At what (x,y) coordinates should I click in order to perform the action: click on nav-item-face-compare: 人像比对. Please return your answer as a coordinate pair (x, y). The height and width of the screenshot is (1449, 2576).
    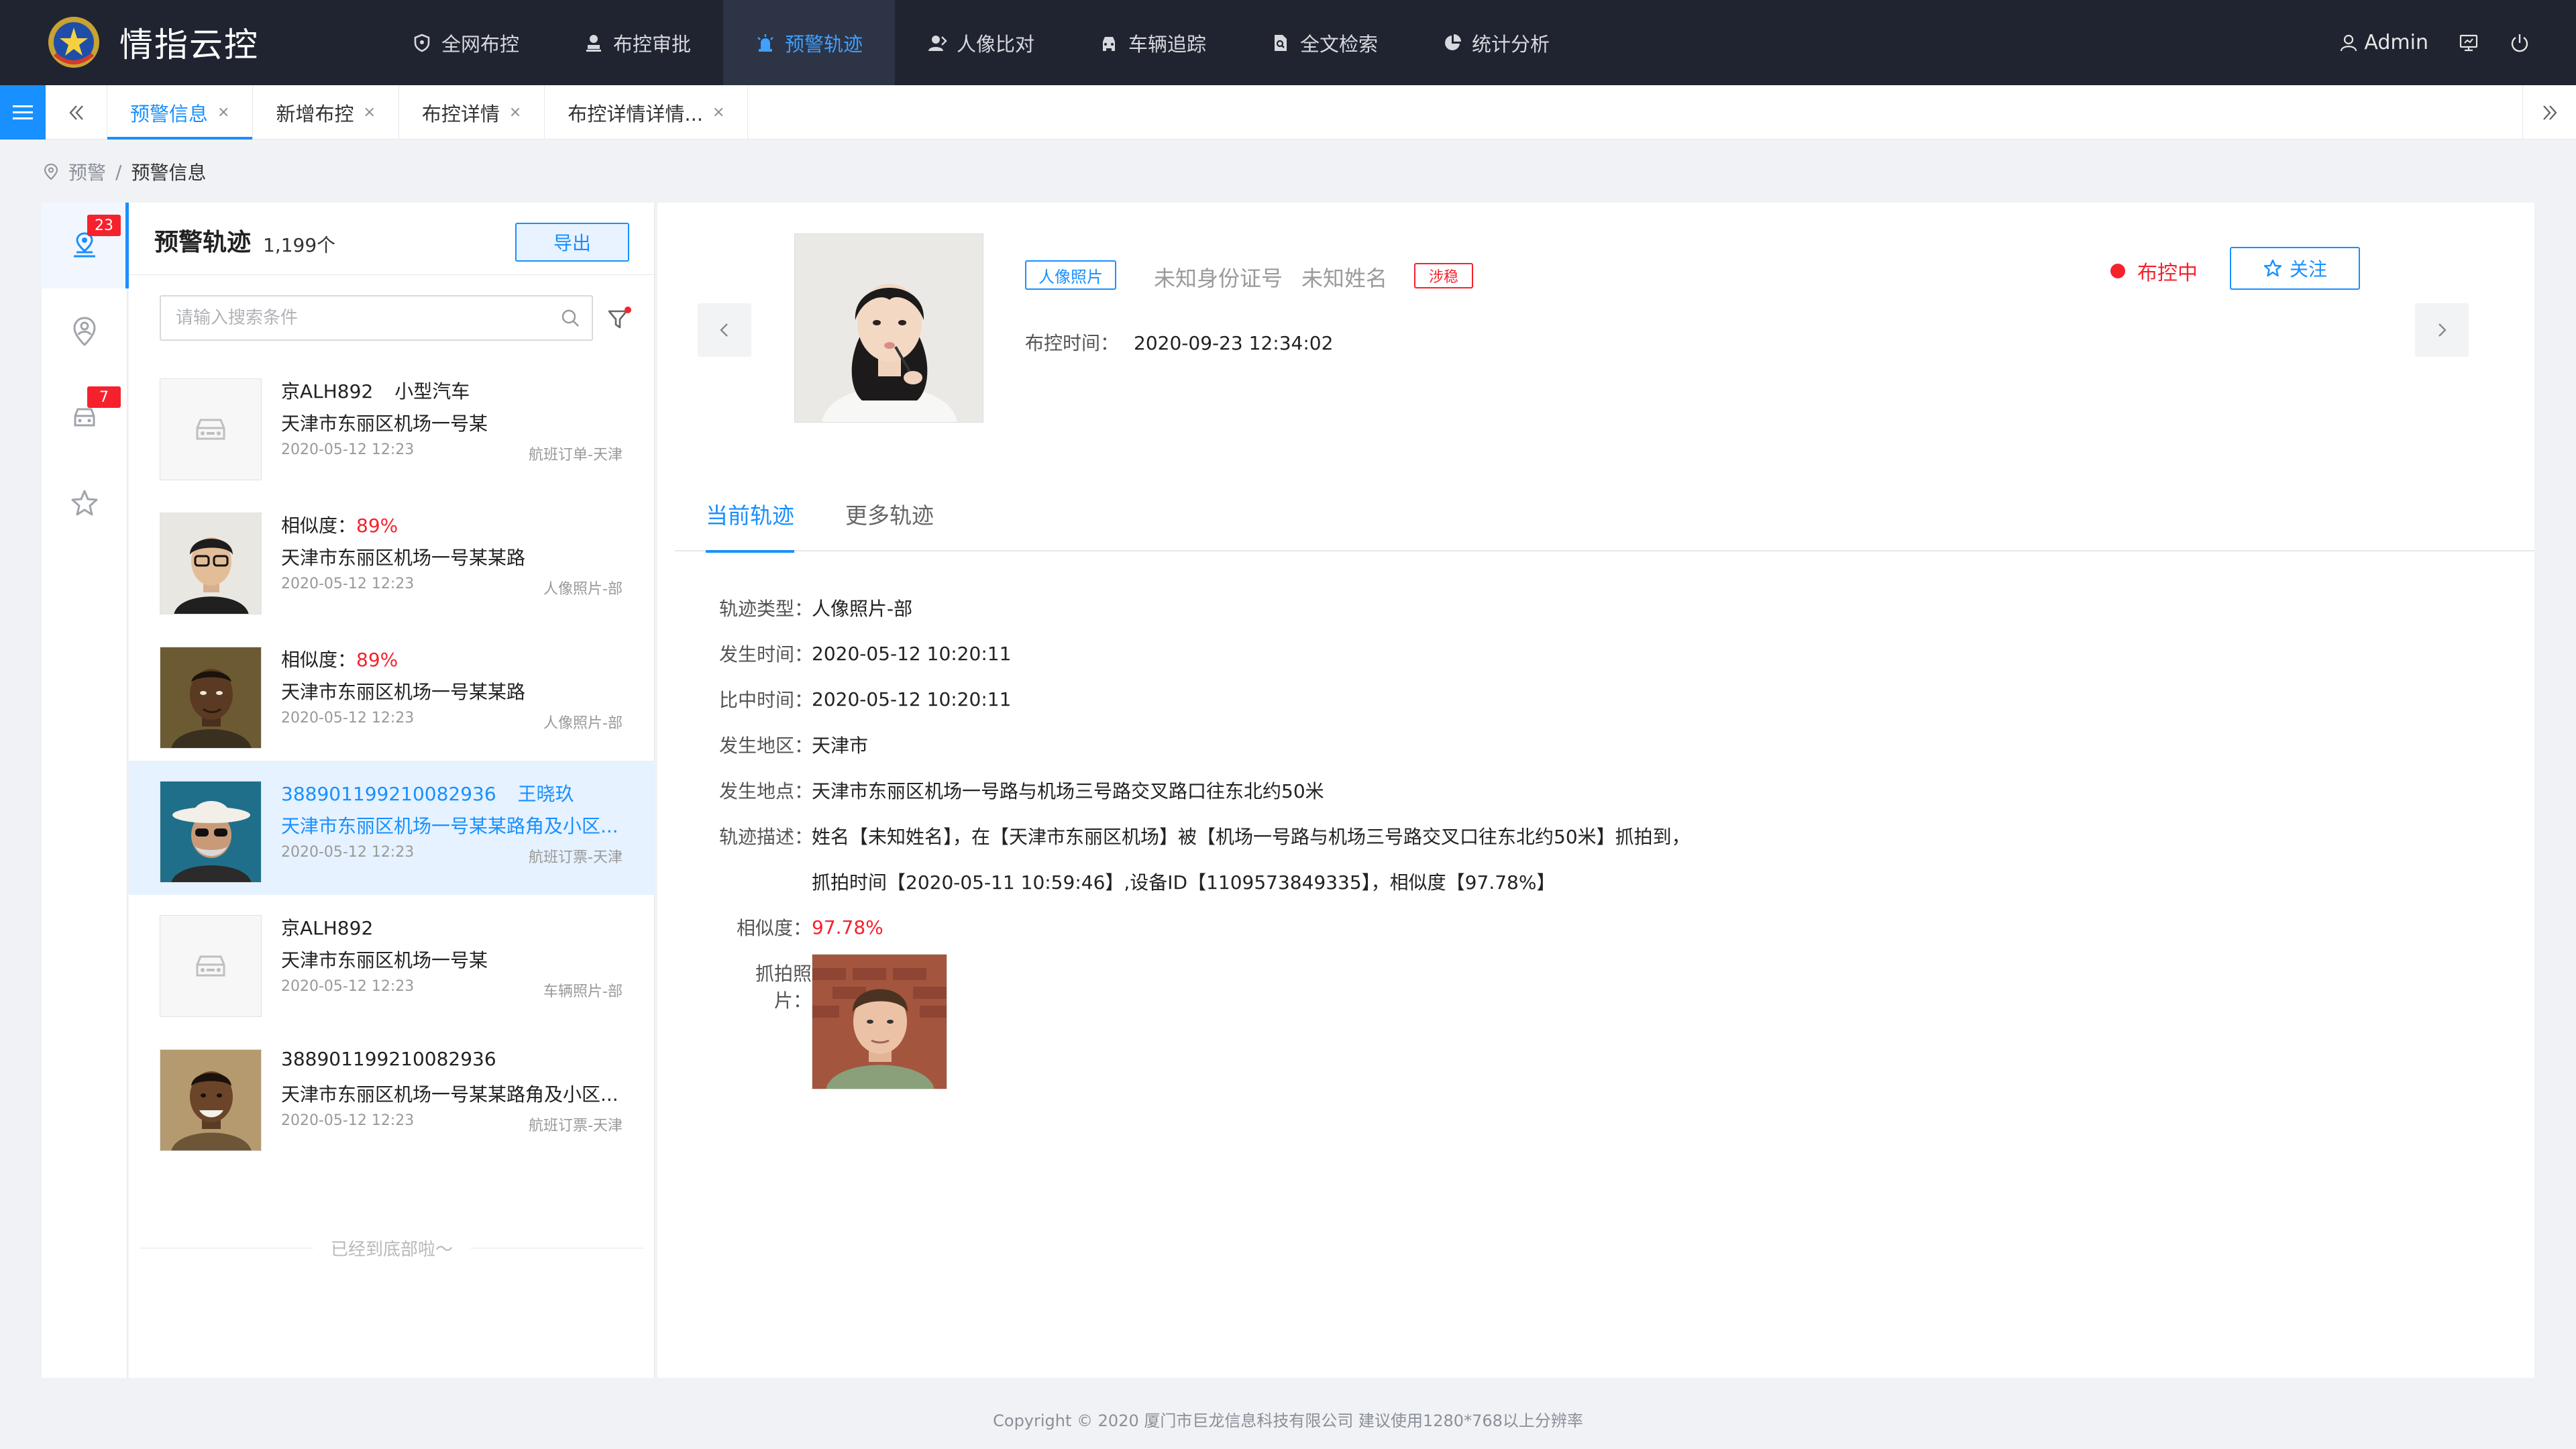
    Looking at the image, I should click on (981, 42).